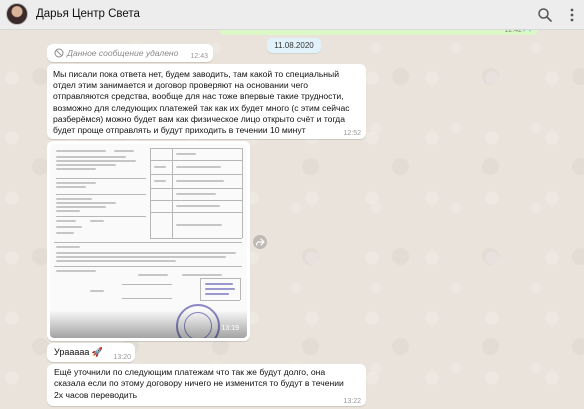 This screenshot has height=409, width=584. What do you see at coordinates (17, 14) in the screenshot?
I see `contact-avatar` at bounding box center [17, 14].